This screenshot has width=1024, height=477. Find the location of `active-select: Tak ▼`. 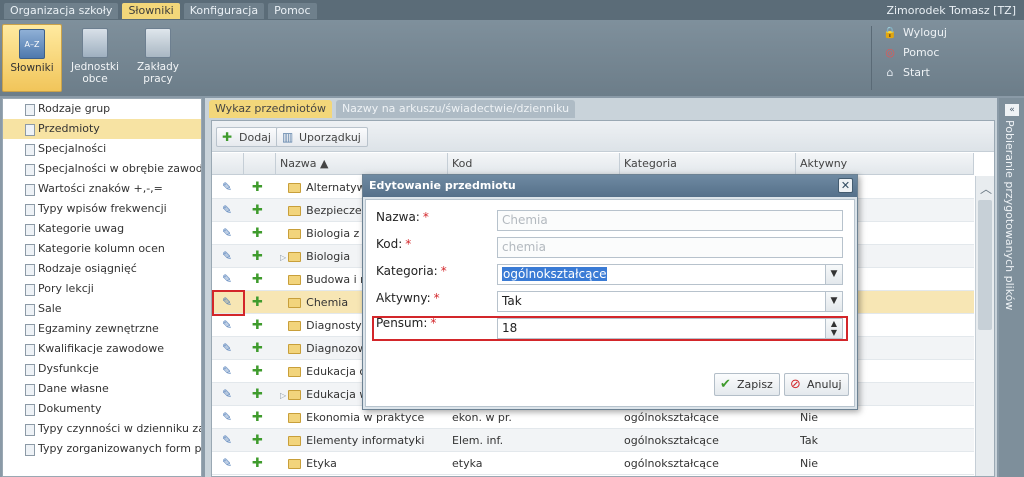

active-select: Tak ▼ is located at coordinates (670, 301).